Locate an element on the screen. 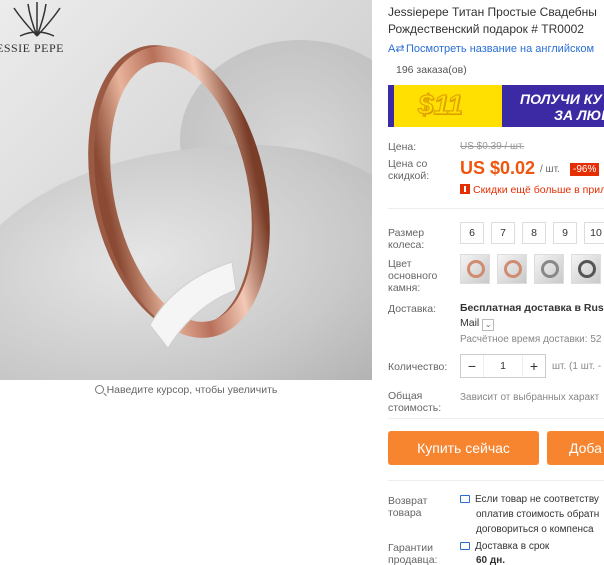  color-option-silver is located at coordinates (549, 269).